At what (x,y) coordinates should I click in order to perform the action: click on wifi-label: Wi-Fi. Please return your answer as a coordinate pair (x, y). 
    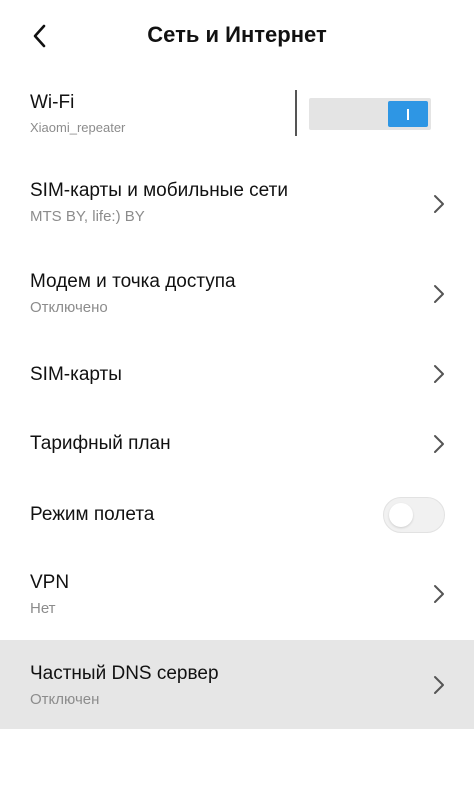
    Looking at the image, I should click on (52, 102).